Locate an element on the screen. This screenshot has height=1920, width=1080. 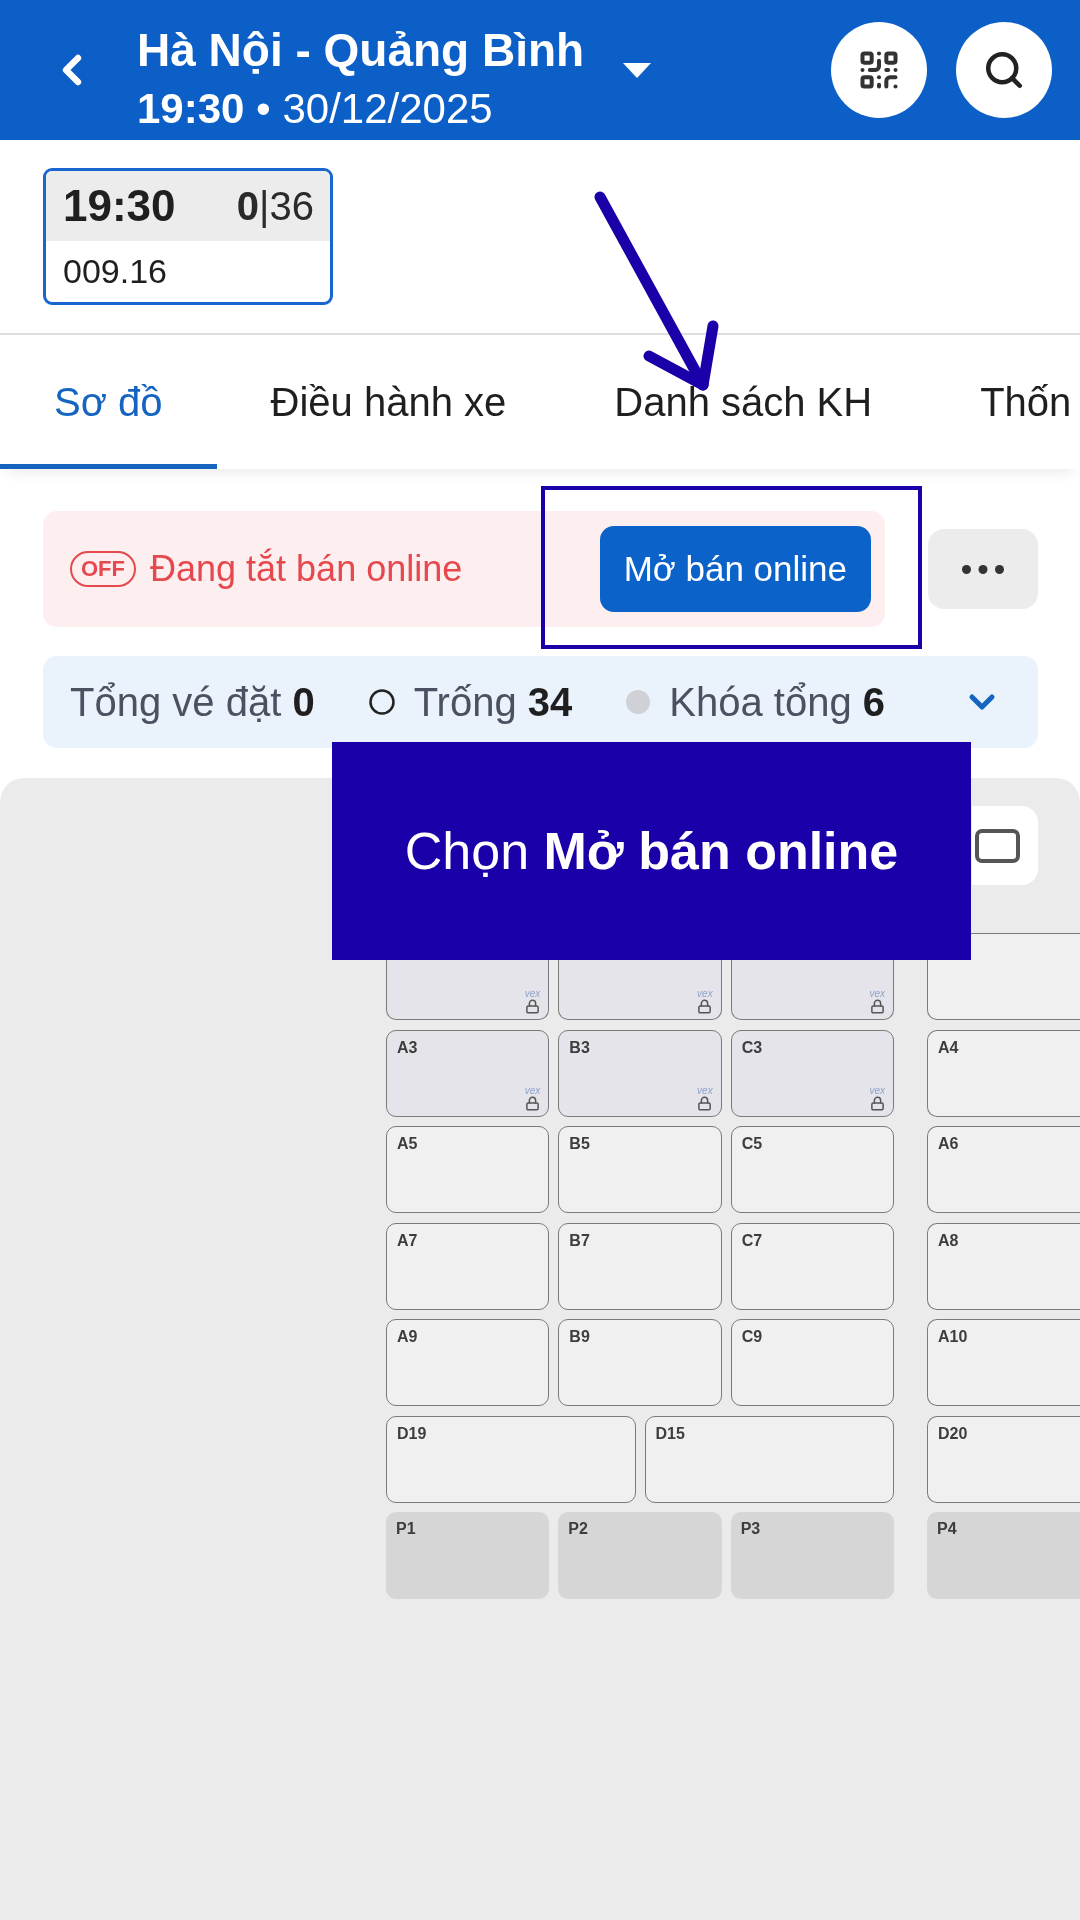
seat: C3 vex is located at coordinates (812, 1073).